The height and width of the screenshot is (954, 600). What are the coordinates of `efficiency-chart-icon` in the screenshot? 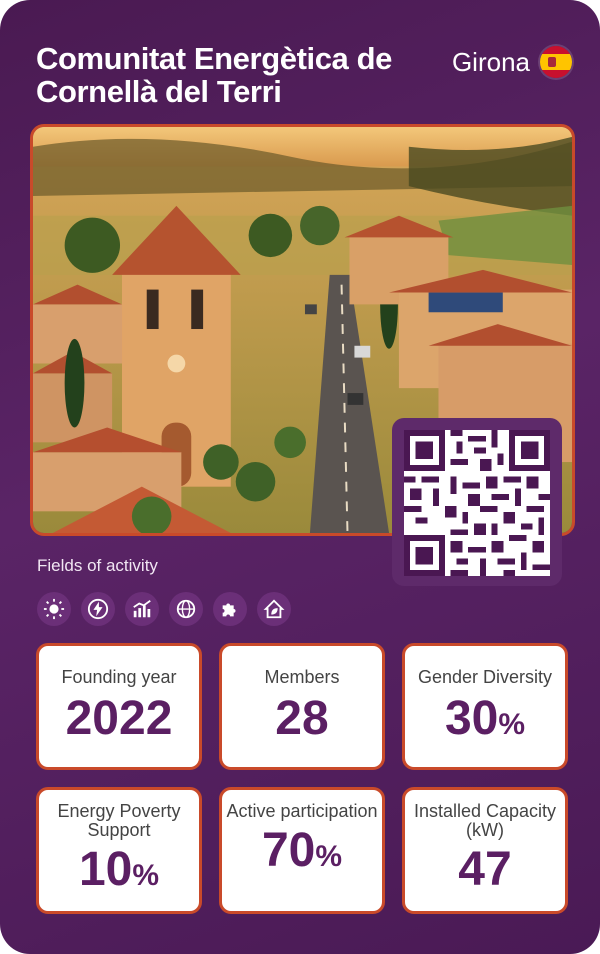 It's located at (142, 609).